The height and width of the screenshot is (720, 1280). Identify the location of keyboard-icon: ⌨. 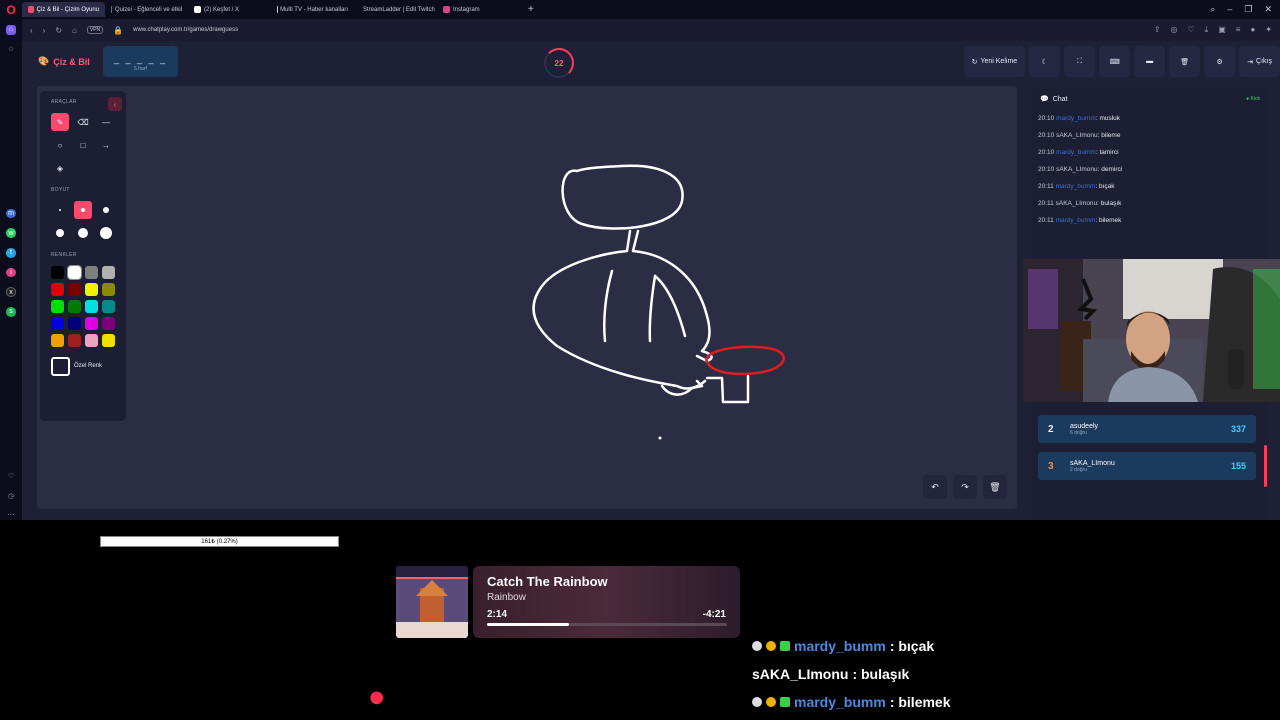
(1114, 62).